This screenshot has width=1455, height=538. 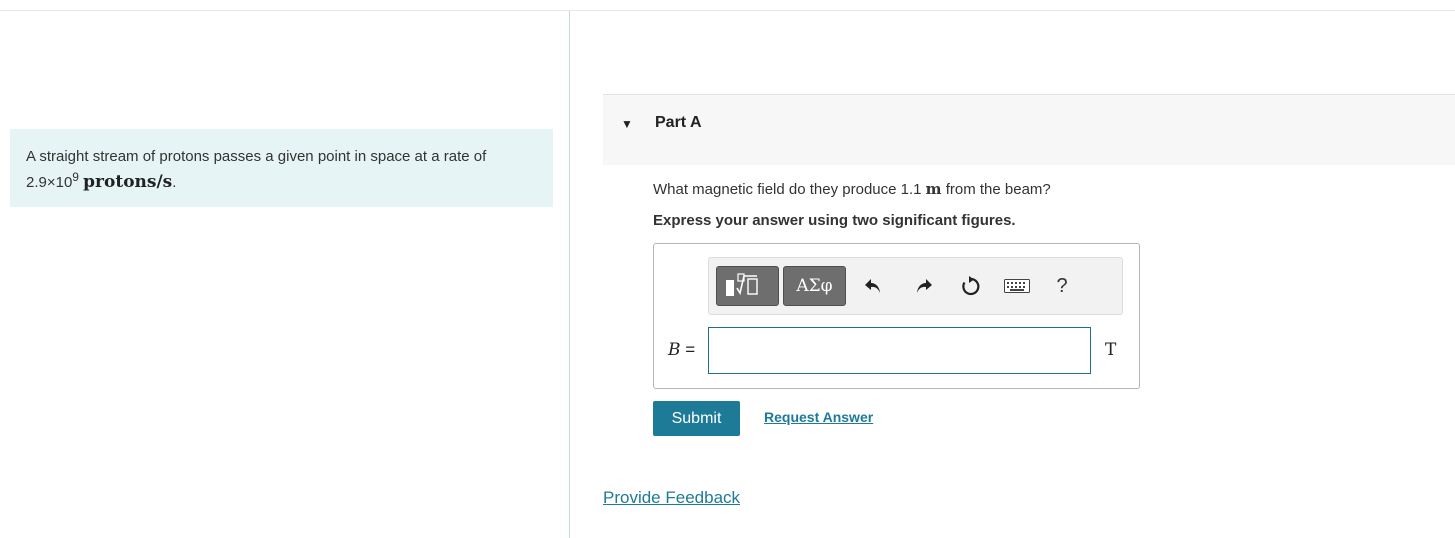 What do you see at coordinates (933, 189) in the screenshot?
I see `question-unit: m` at bounding box center [933, 189].